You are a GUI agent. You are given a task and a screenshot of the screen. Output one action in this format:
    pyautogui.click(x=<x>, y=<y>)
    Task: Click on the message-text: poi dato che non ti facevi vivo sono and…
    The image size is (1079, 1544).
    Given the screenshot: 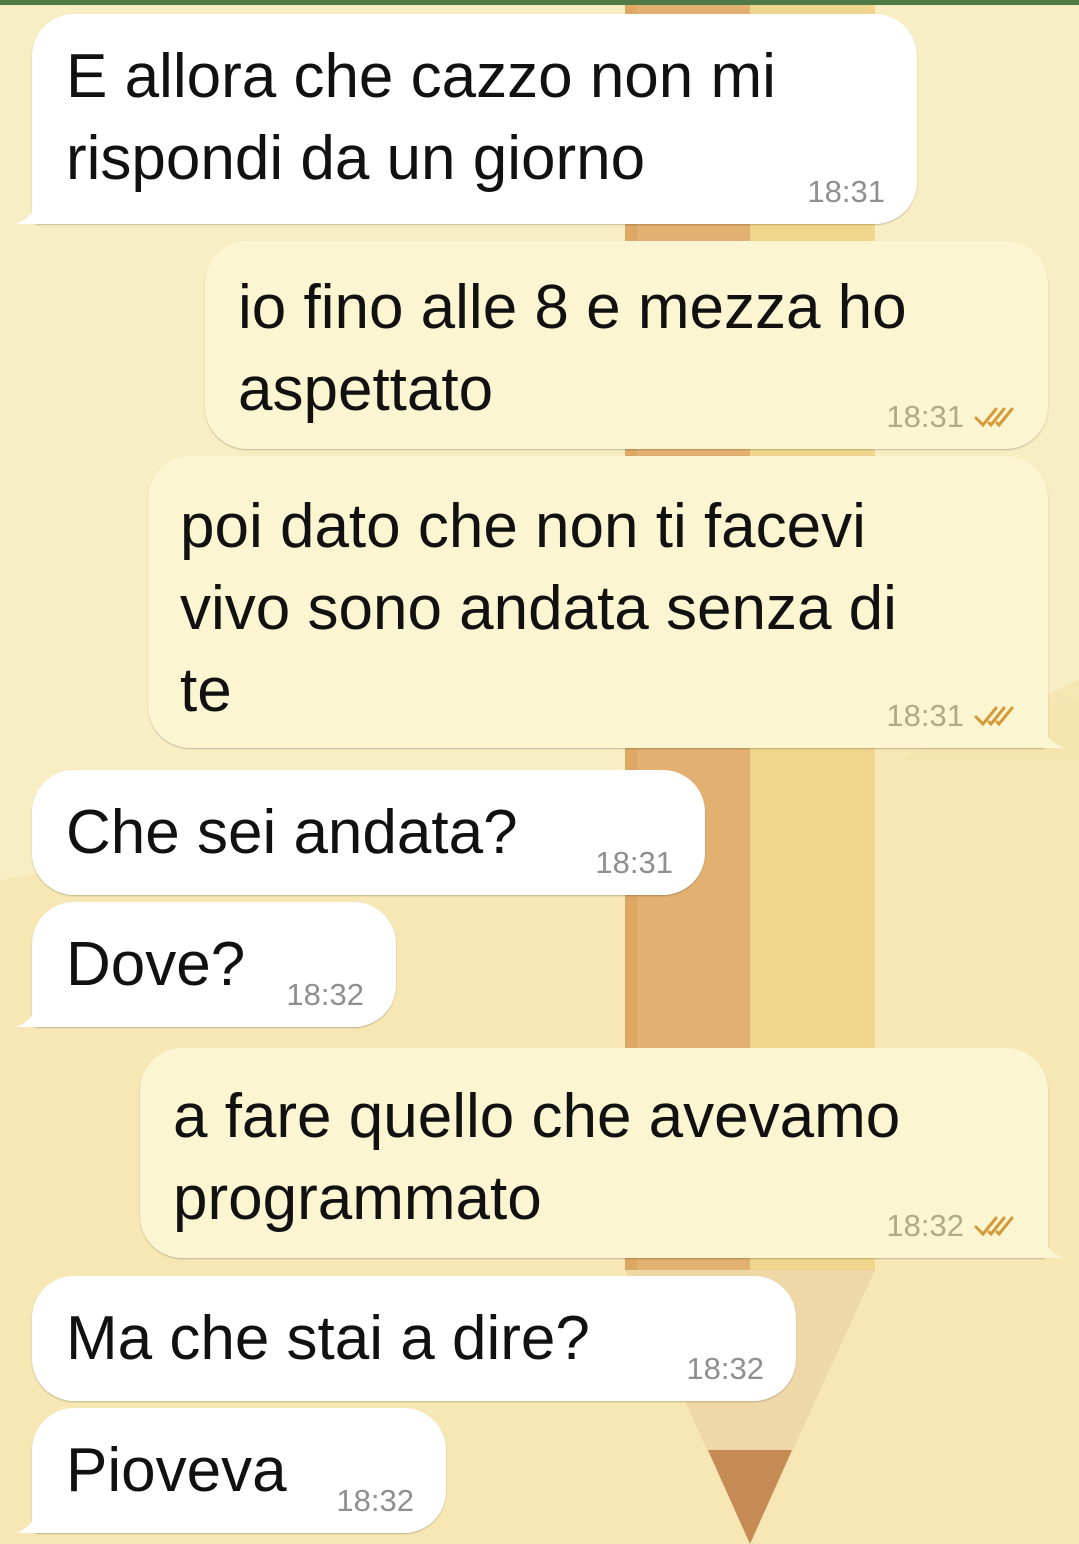 What is the action you would take?
    pyautogui.click(x=538, y=608)
    